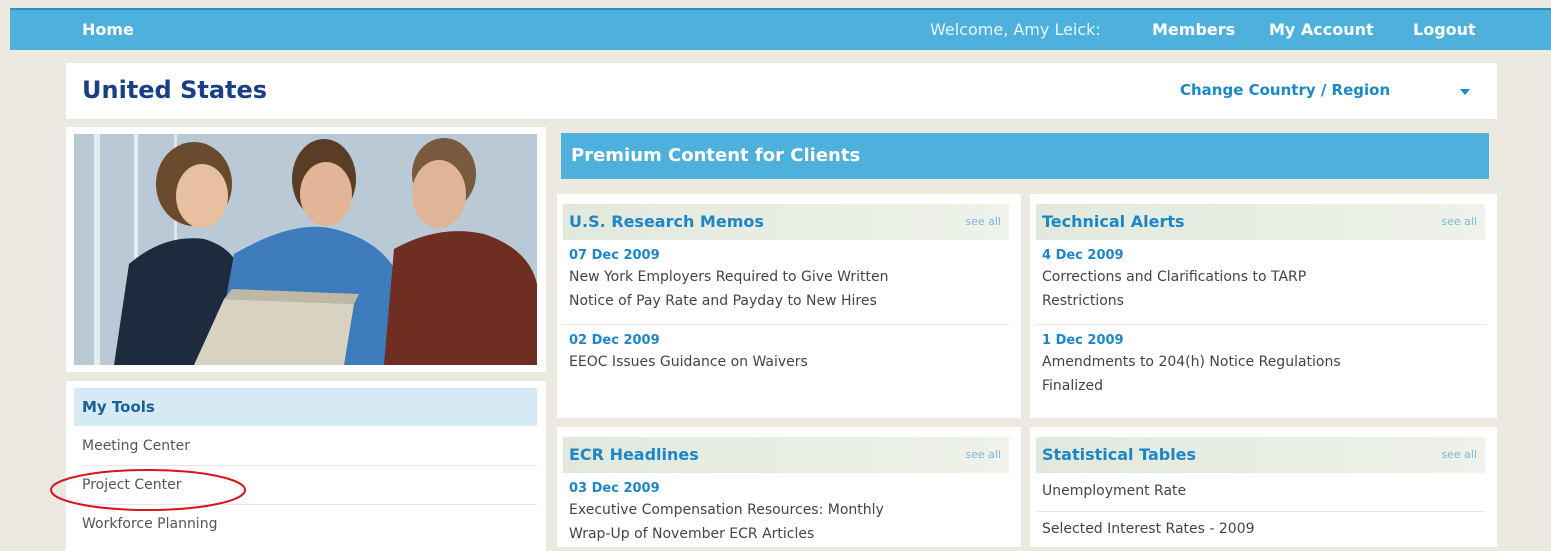  I want to click on item-title-line: Corrections and Clarifications to TARP, so click(1174, 277).